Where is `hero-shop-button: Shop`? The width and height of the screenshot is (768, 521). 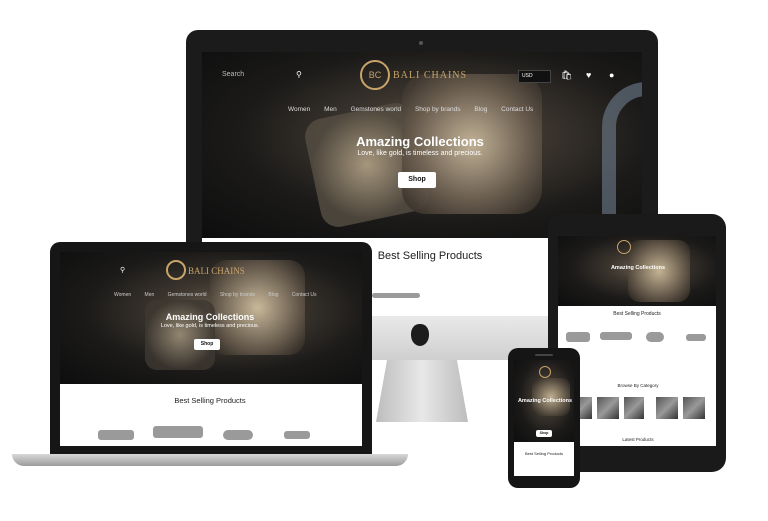 hero-shop-button: Shop is located at coordinates (417, 180).